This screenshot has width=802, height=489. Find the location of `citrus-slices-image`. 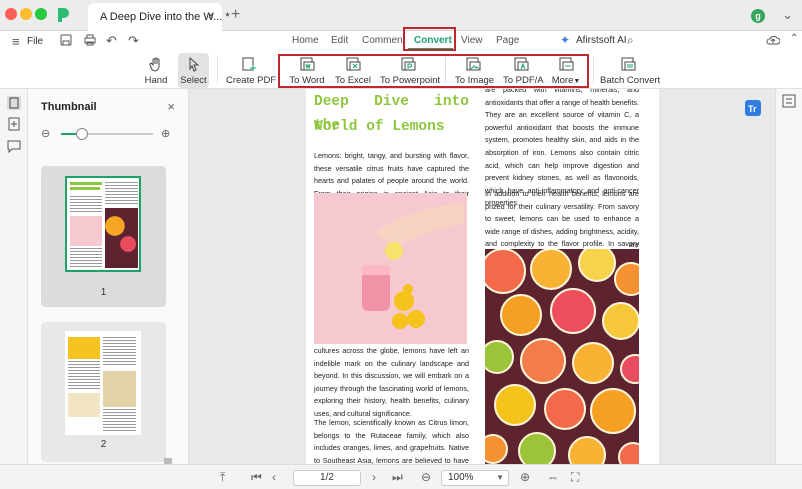

citrus-slices-image is located at coordinates (562, 356).